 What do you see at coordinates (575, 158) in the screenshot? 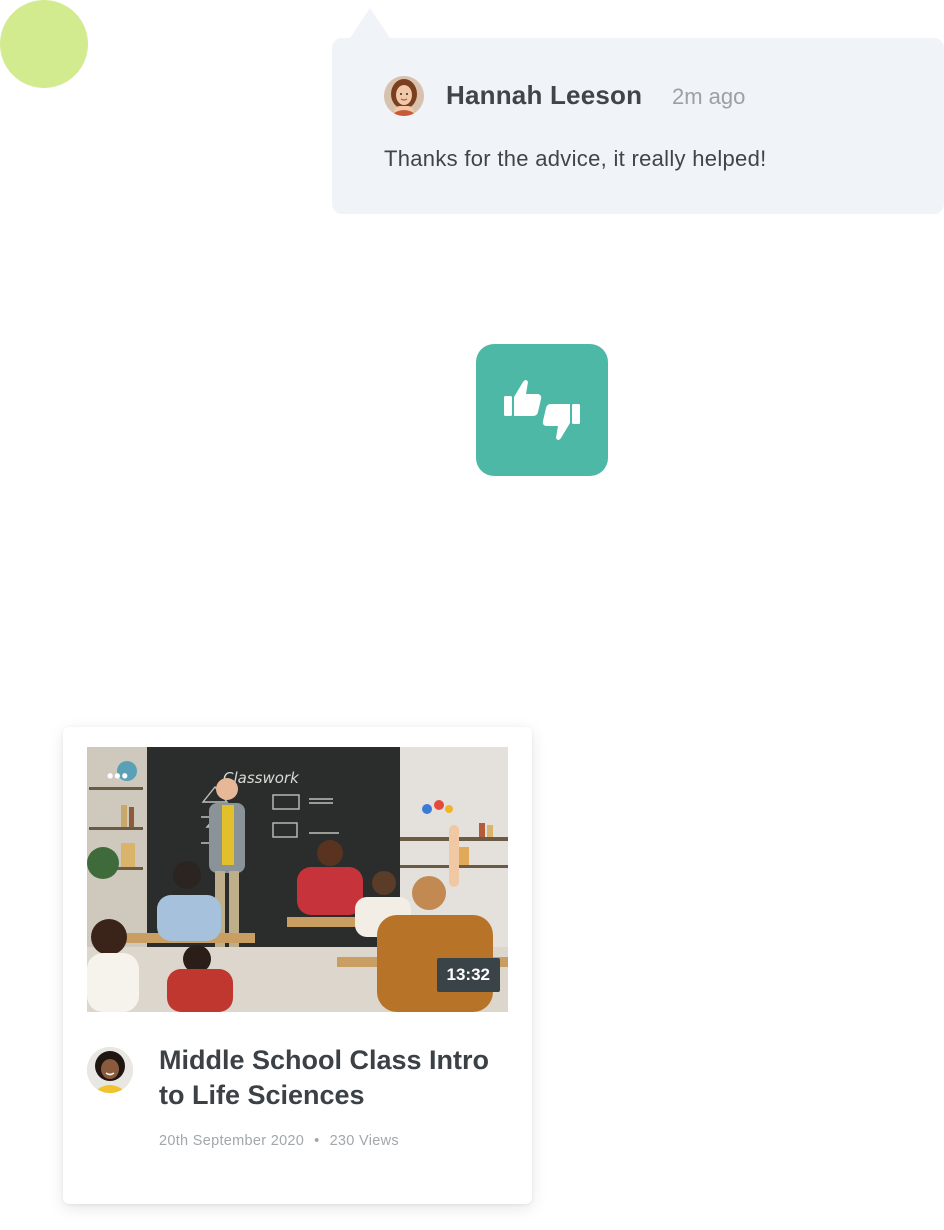
I see `comment-text: Thanks for the advice, it really helped!` at bounding box center [575, 158].